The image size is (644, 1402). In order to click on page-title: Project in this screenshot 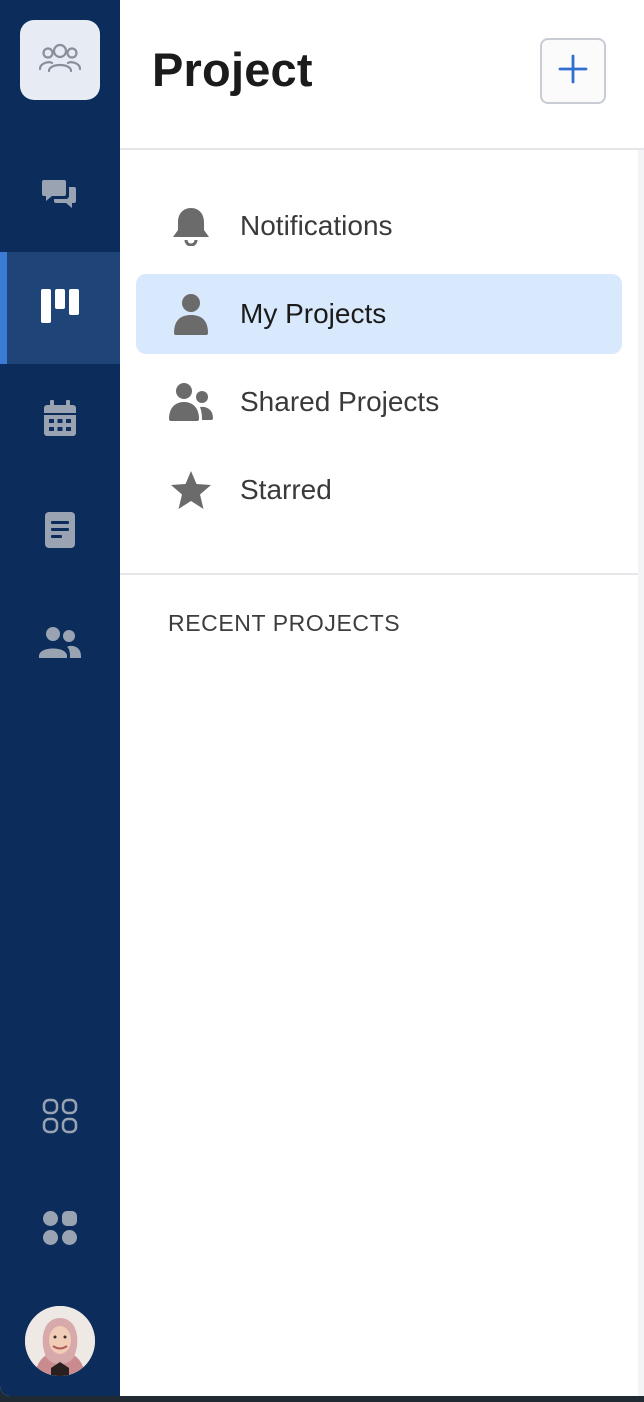, I will do `click(232, 69)`.